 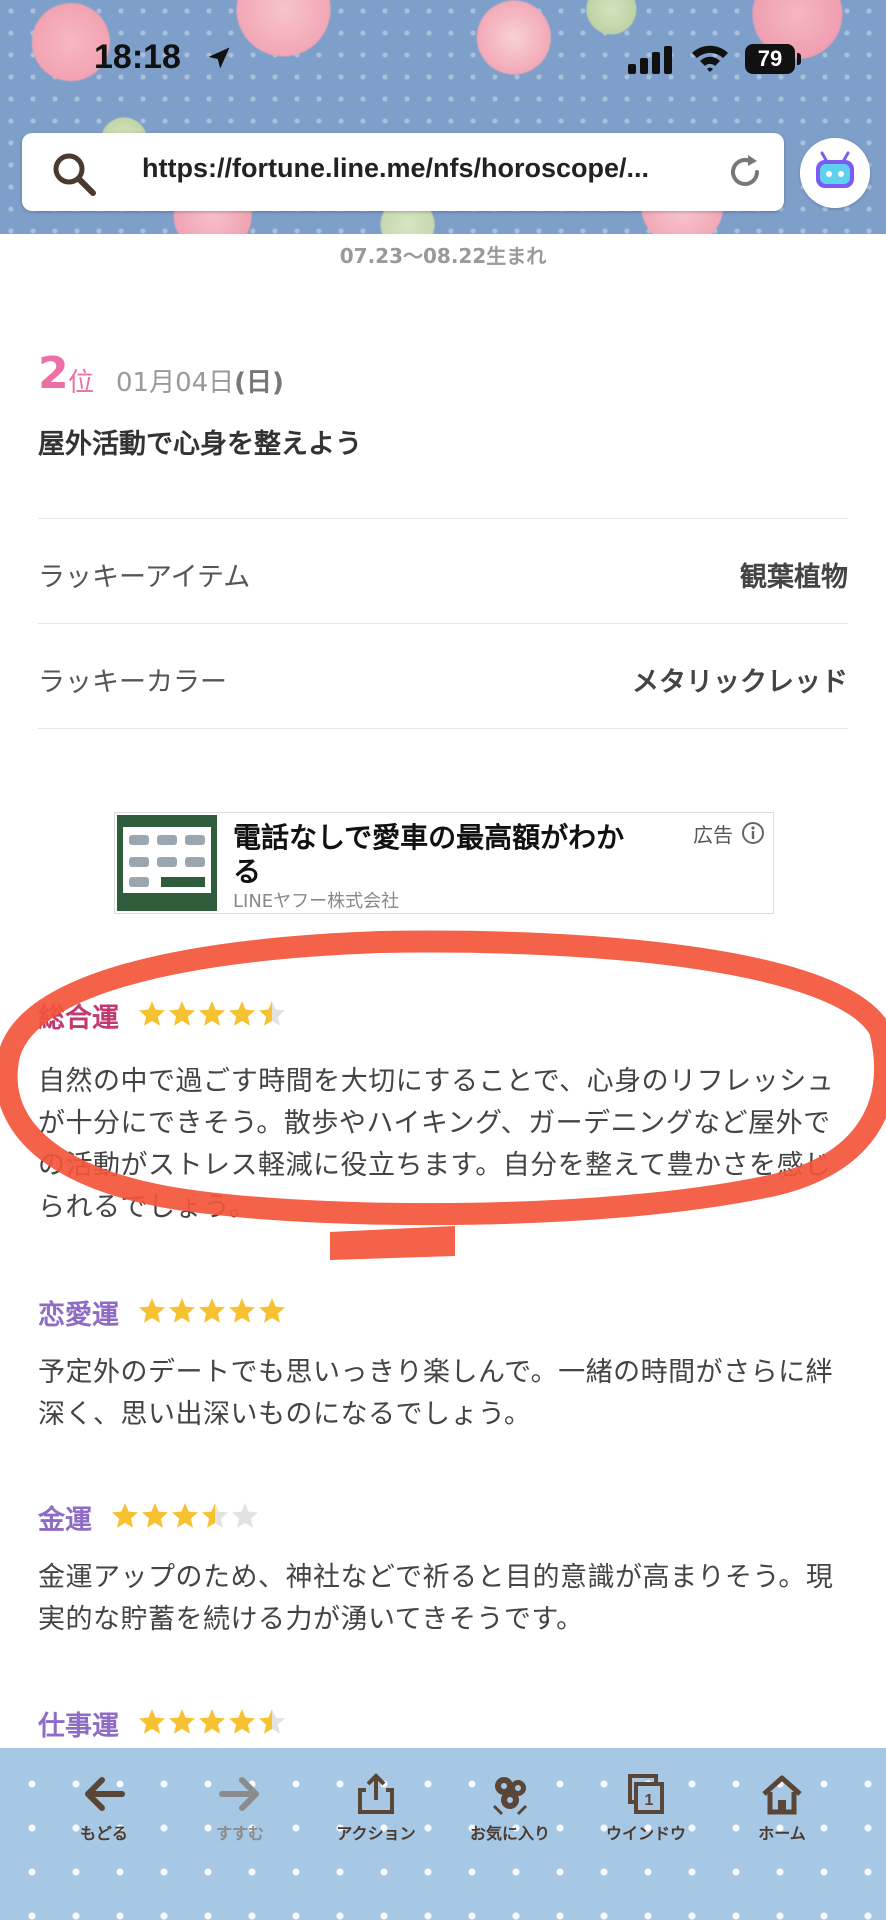 I want to click on lucky-item-value: 観葉植物, so click(x=794, y=577).